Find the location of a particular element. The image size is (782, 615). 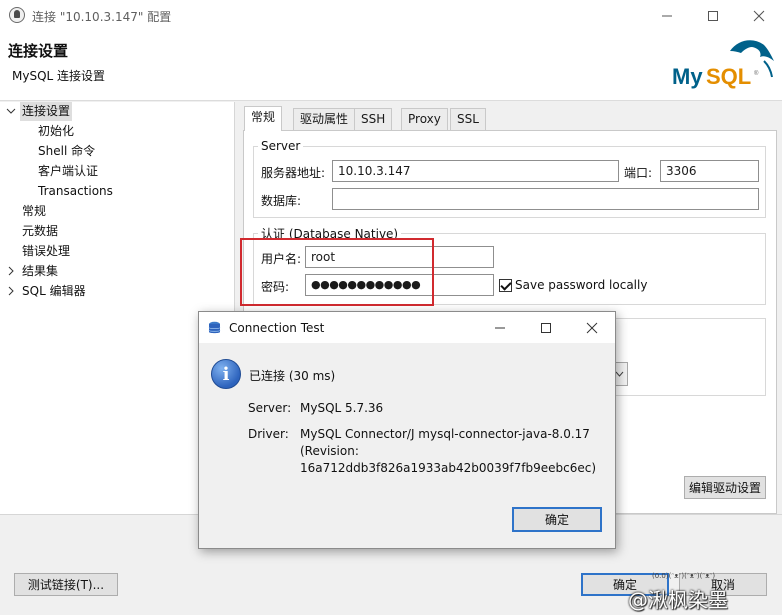

minimize-button is located at coordinates (667, 15).